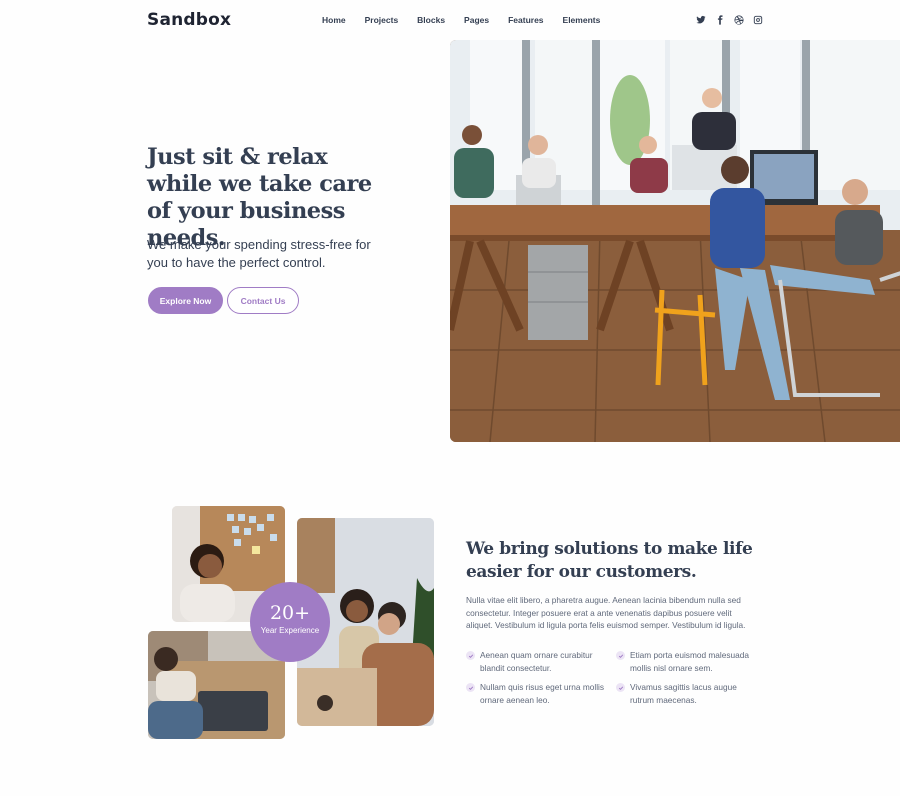 Image resolution: width=900 pixels, height=796 pixels. Describe the element at coordinates (382, 20) in the screenshot. I see `nav-projects: Projects` at that location.